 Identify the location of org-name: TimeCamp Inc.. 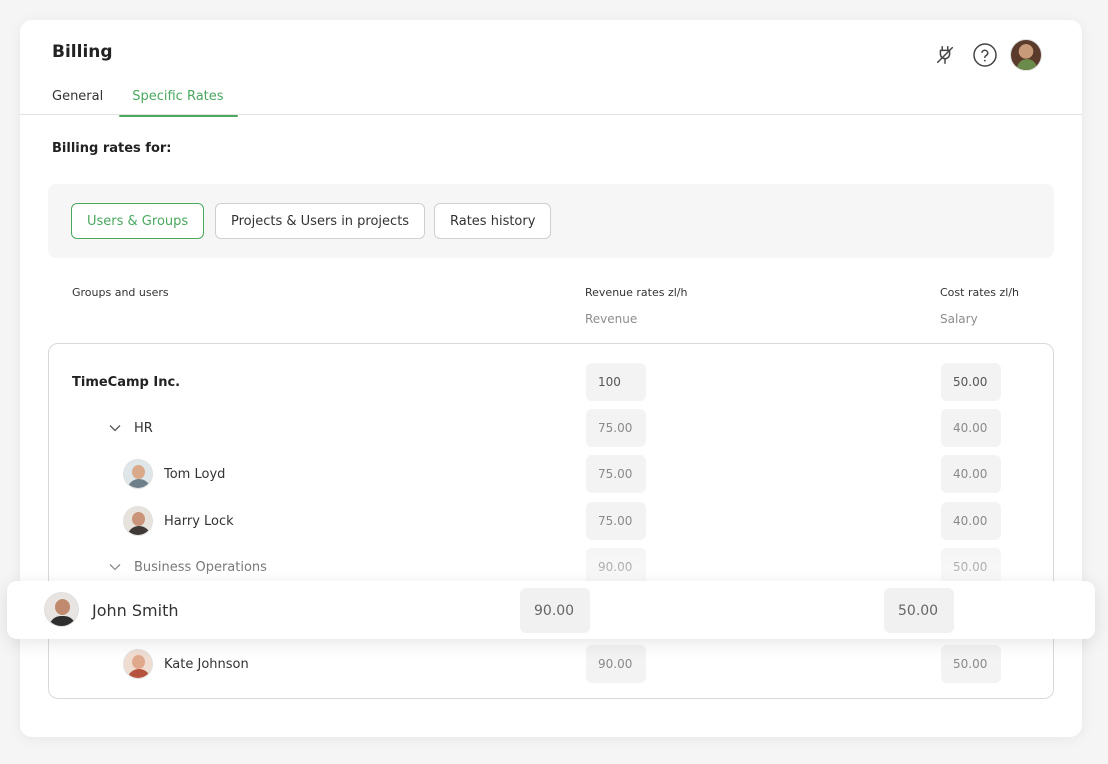
(126, 382).